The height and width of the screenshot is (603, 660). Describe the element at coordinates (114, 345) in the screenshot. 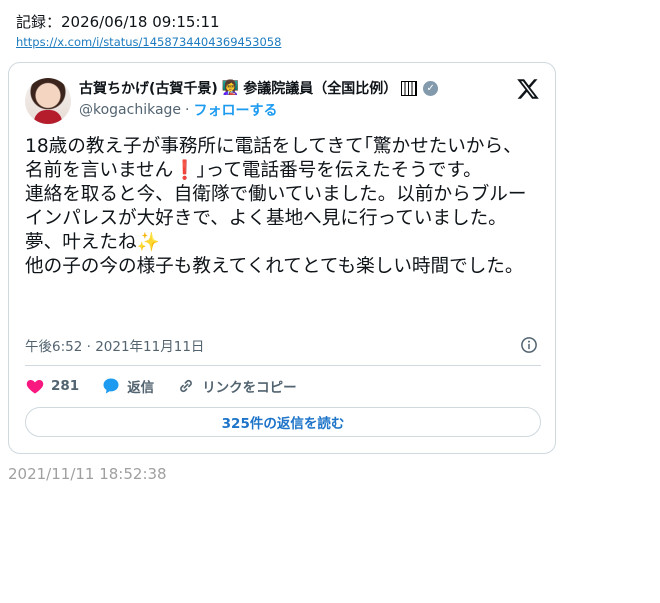

I see `posted-at: 午後6:52 · 2021年11月11日` at that location.